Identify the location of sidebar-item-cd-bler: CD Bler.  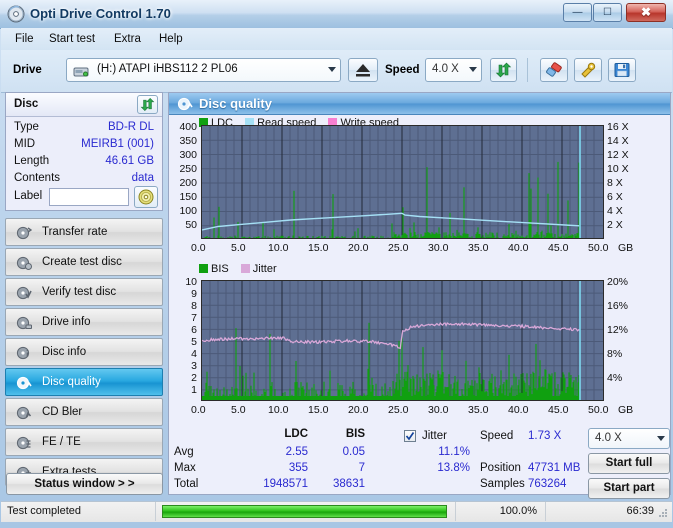
(84, 412).